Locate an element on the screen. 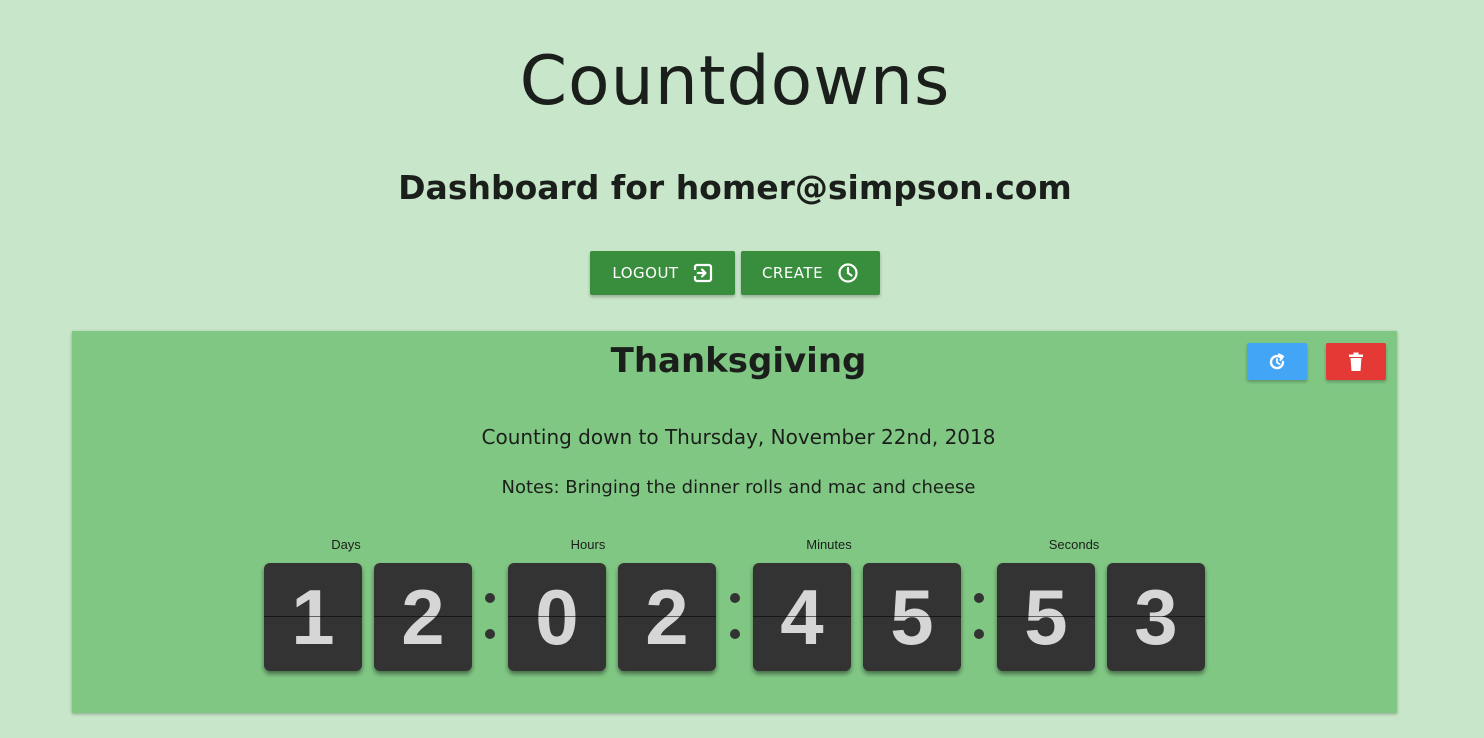 Image resolution: width=1484 pixels, height=738 pixels. hours-label: Hours is located at coordinates (588, 544).